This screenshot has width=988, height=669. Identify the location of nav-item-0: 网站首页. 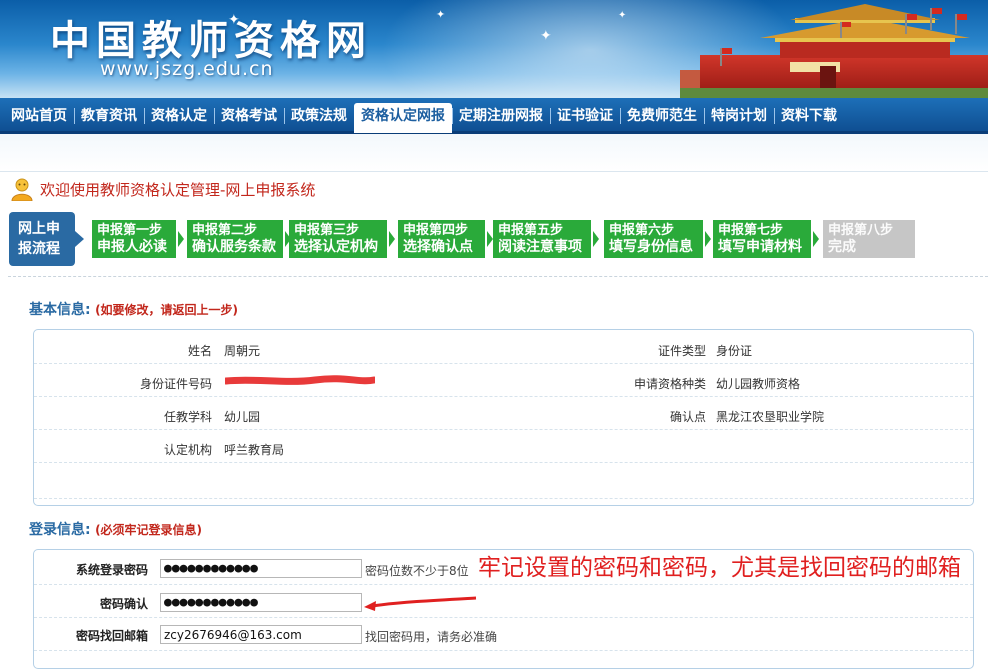
(39, 114).